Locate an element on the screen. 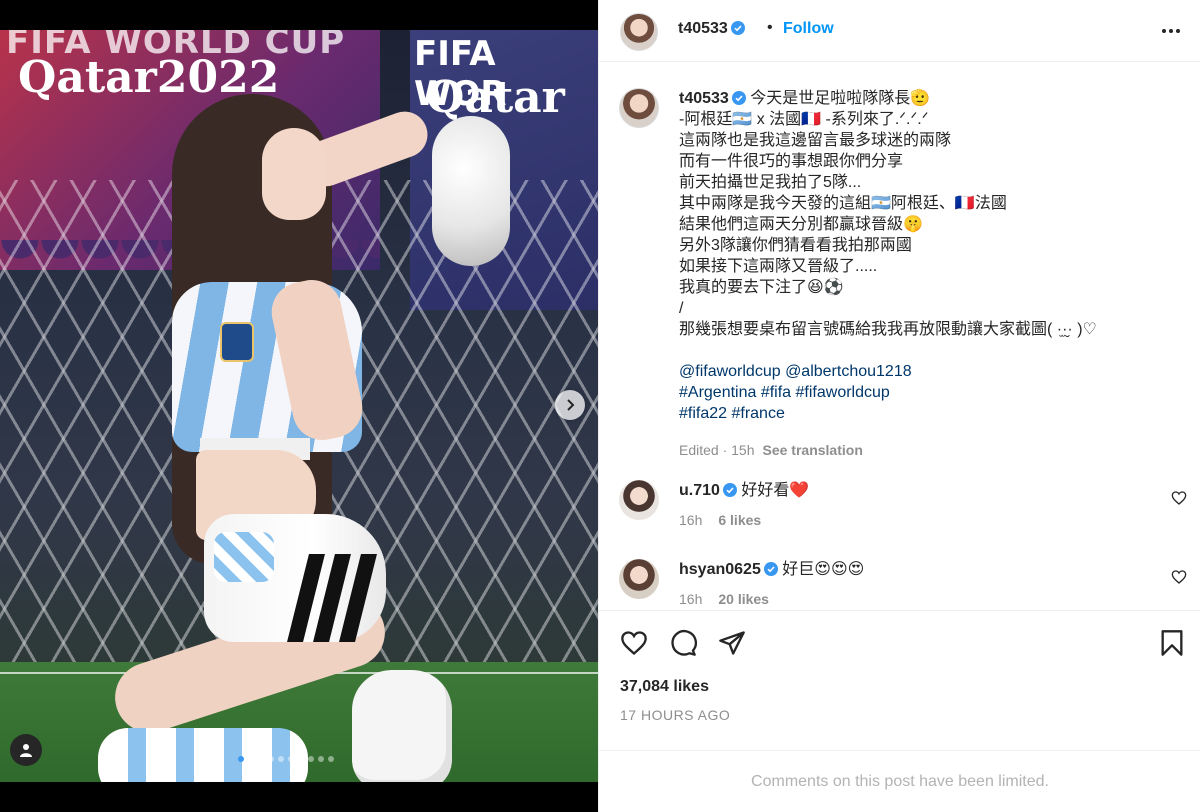 The width and height of the screenshot is (1200, 812). caption-first-line: t40533 今天是世足啦啦隊隊長🫡 is located at coordinates (929, 98).